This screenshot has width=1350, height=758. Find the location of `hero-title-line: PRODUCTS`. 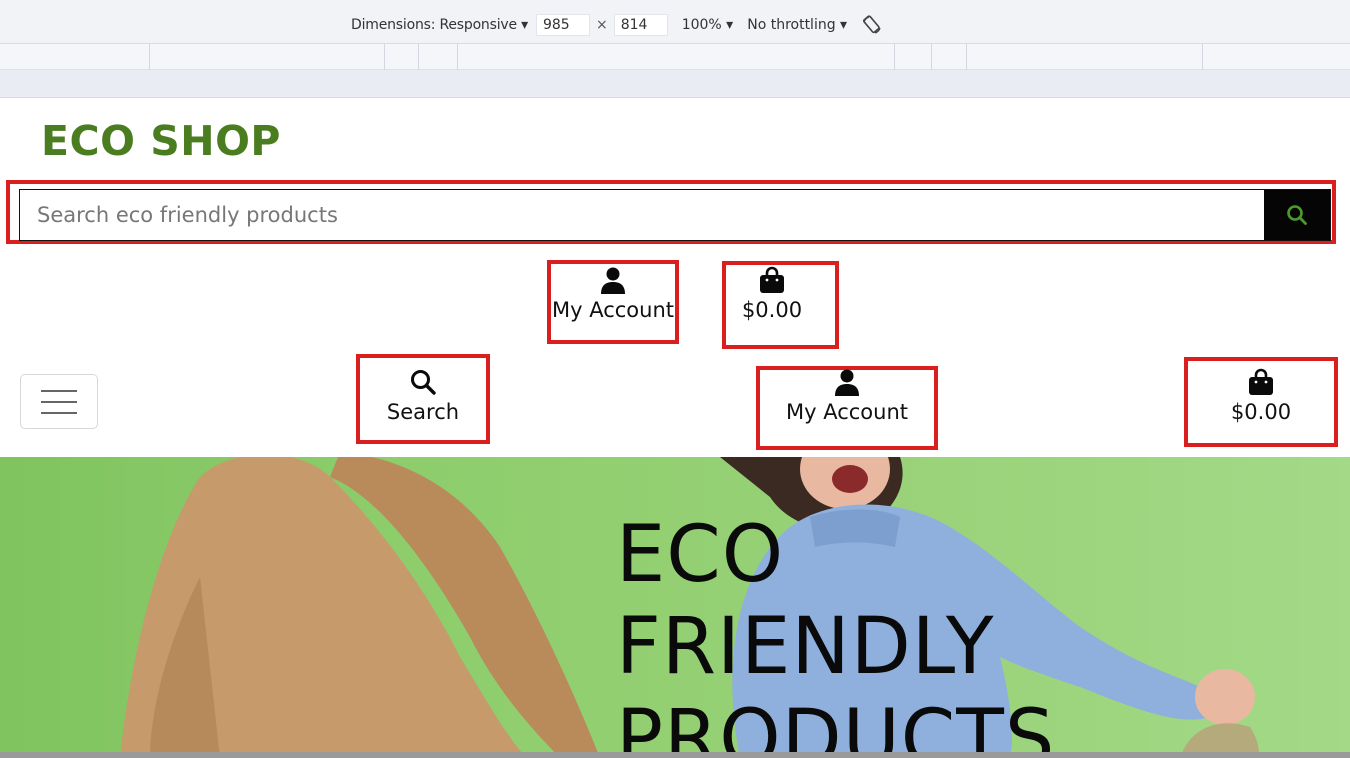

hero-title-line: PRODUCTS is located at coordinates (836, 726).